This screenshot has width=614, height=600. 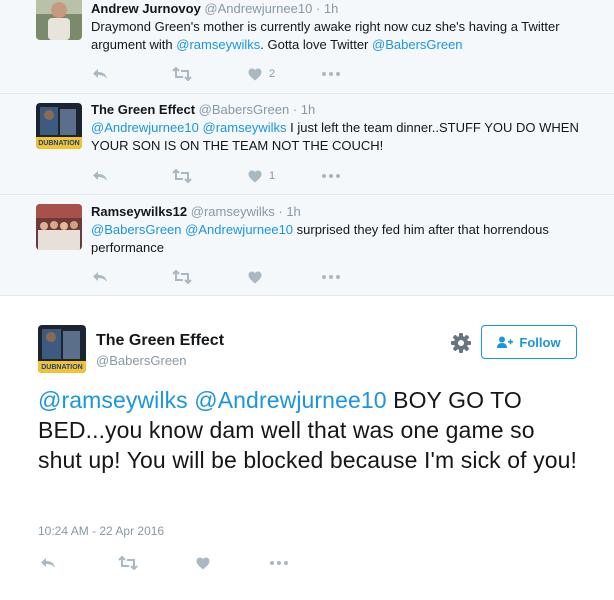 What do you see at coordinates (316, 44) in the screenshot?
I see `text-segment: . Gotta love Twitter` at bounding box center [316, 44].